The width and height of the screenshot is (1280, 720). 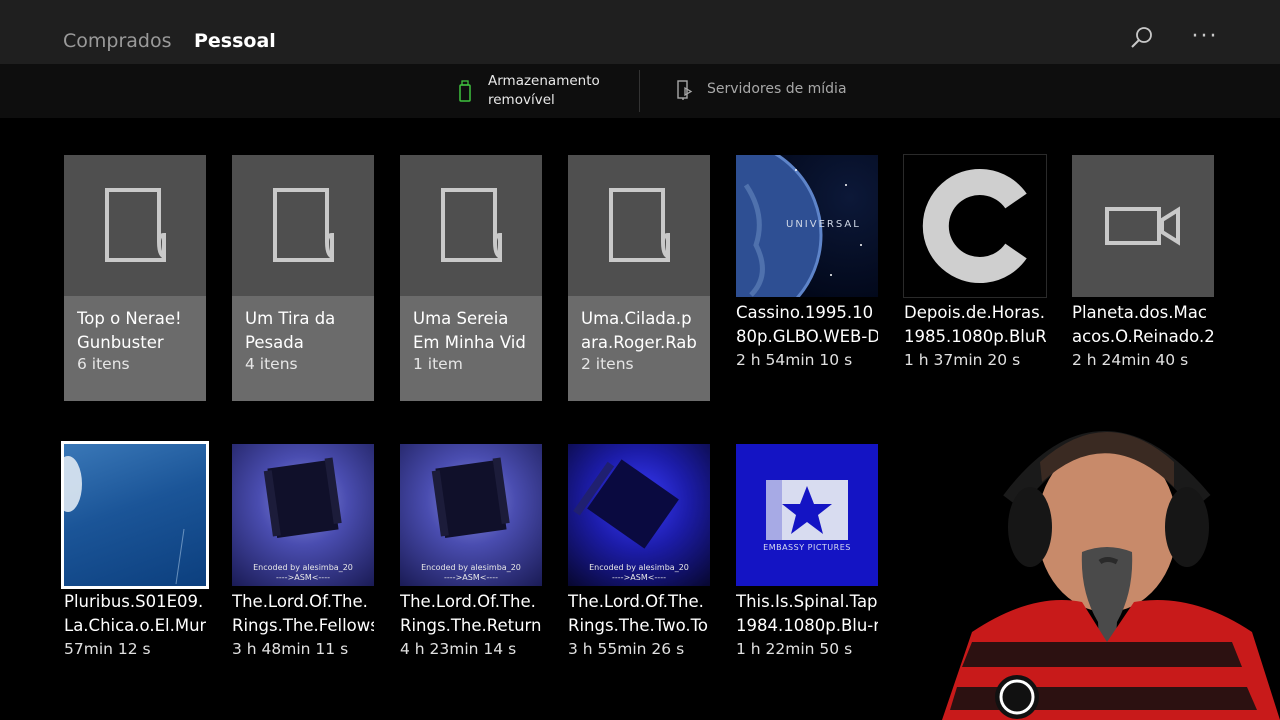 What do you see at coordinates (521, 100) in the screenshot?
I see `removable-label-line2: removível` at bounding box center [521, 100].